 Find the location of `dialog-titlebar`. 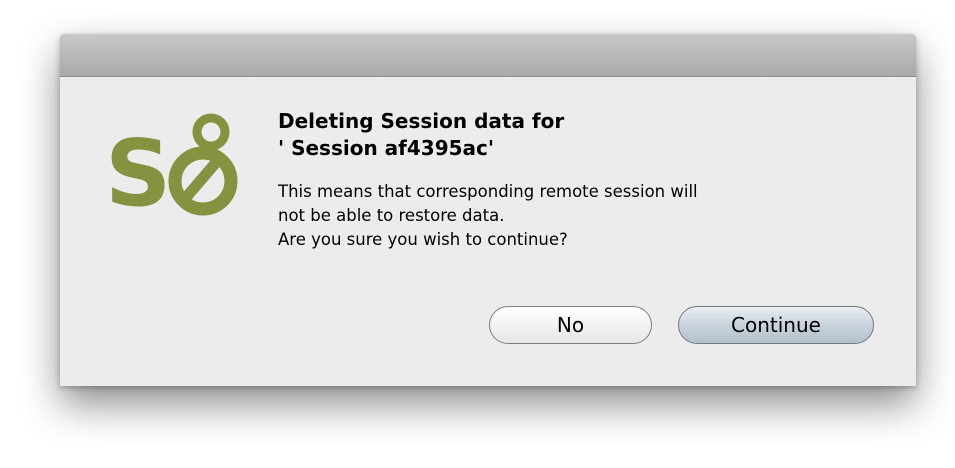

dialog-titlebar is located at coordinates (488, 55).